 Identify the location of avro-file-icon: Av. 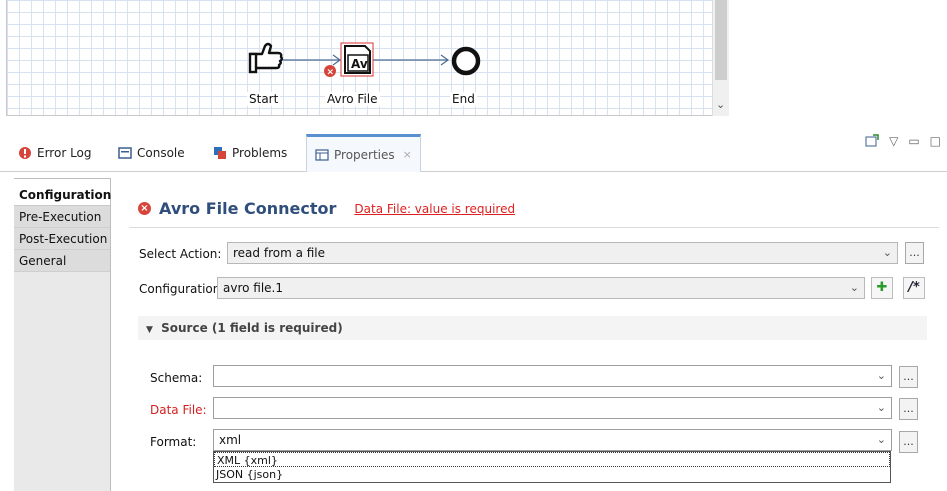
(357, 59).